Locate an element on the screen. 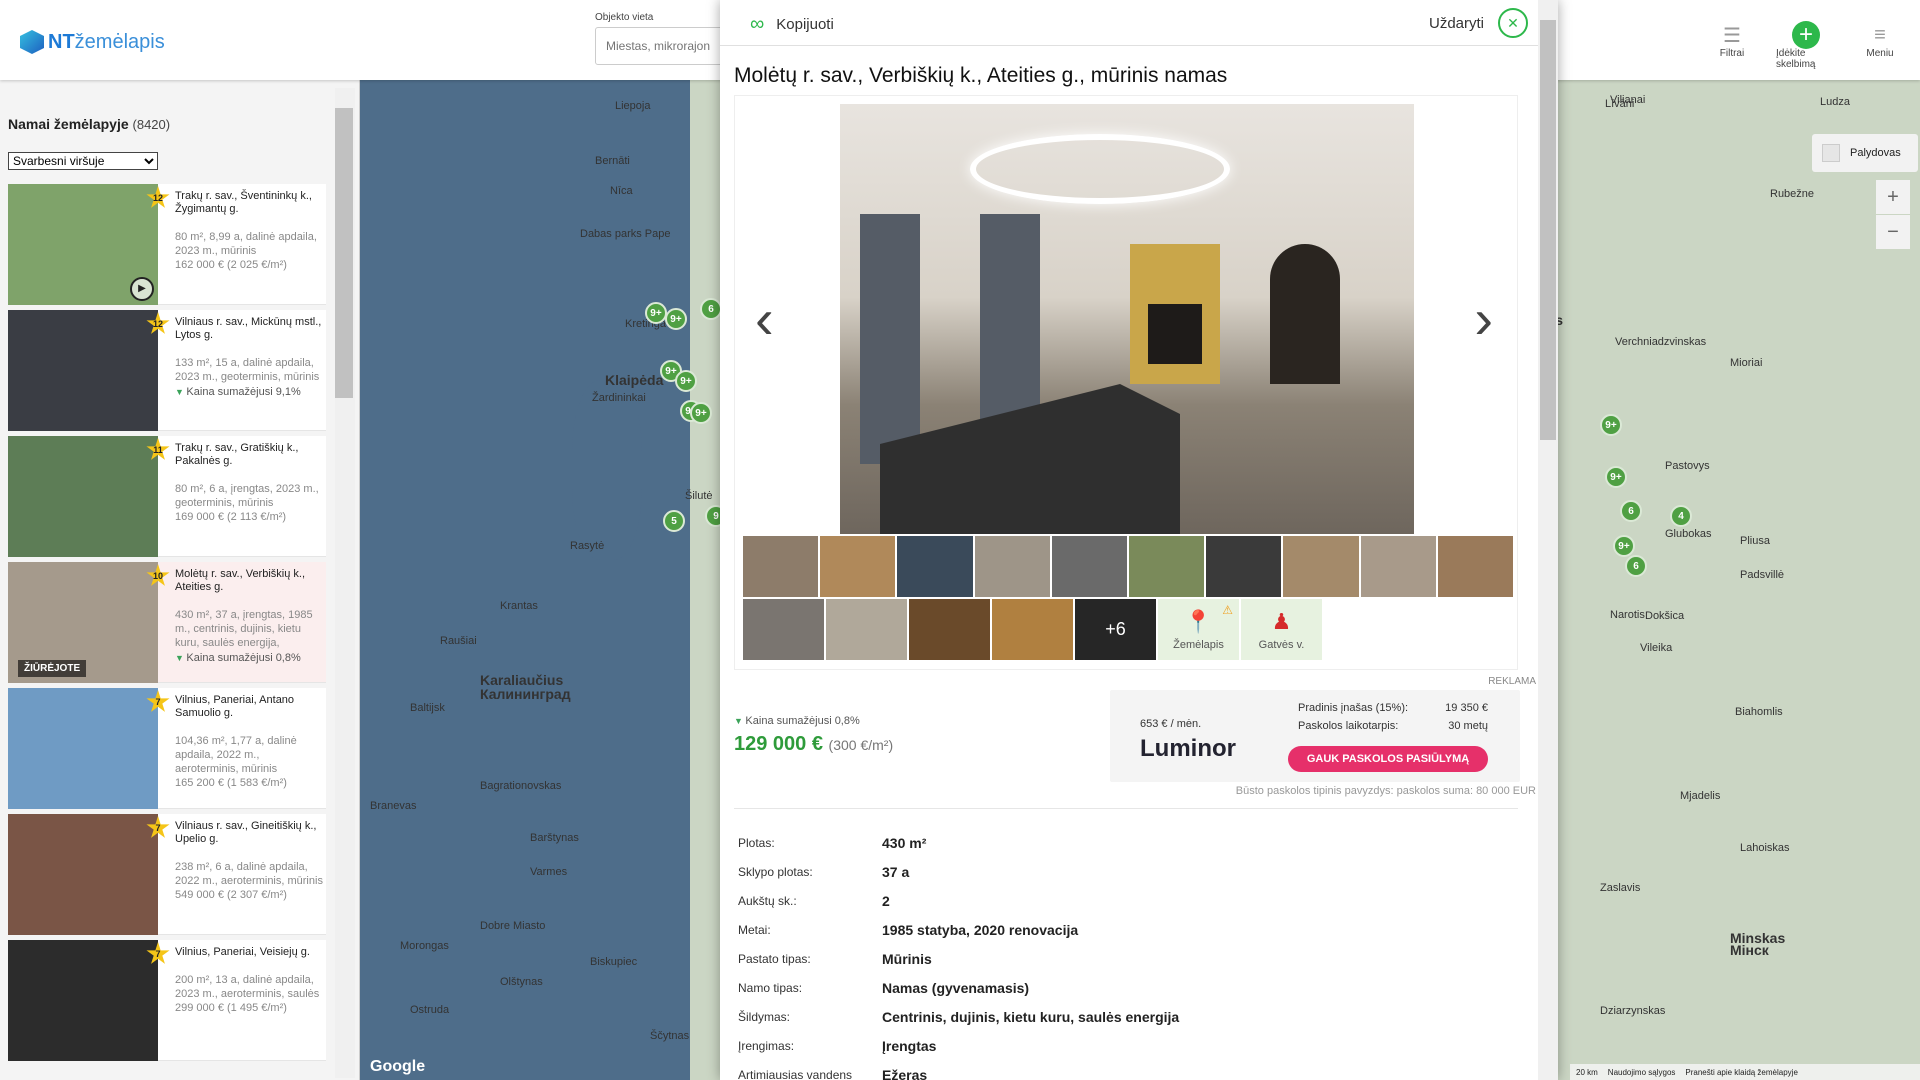 Image resolution: width=1920 pixels, height=1080 pixels. add-listing-label: Įdėkite skelbimą is located at coordinates (1796, 59).